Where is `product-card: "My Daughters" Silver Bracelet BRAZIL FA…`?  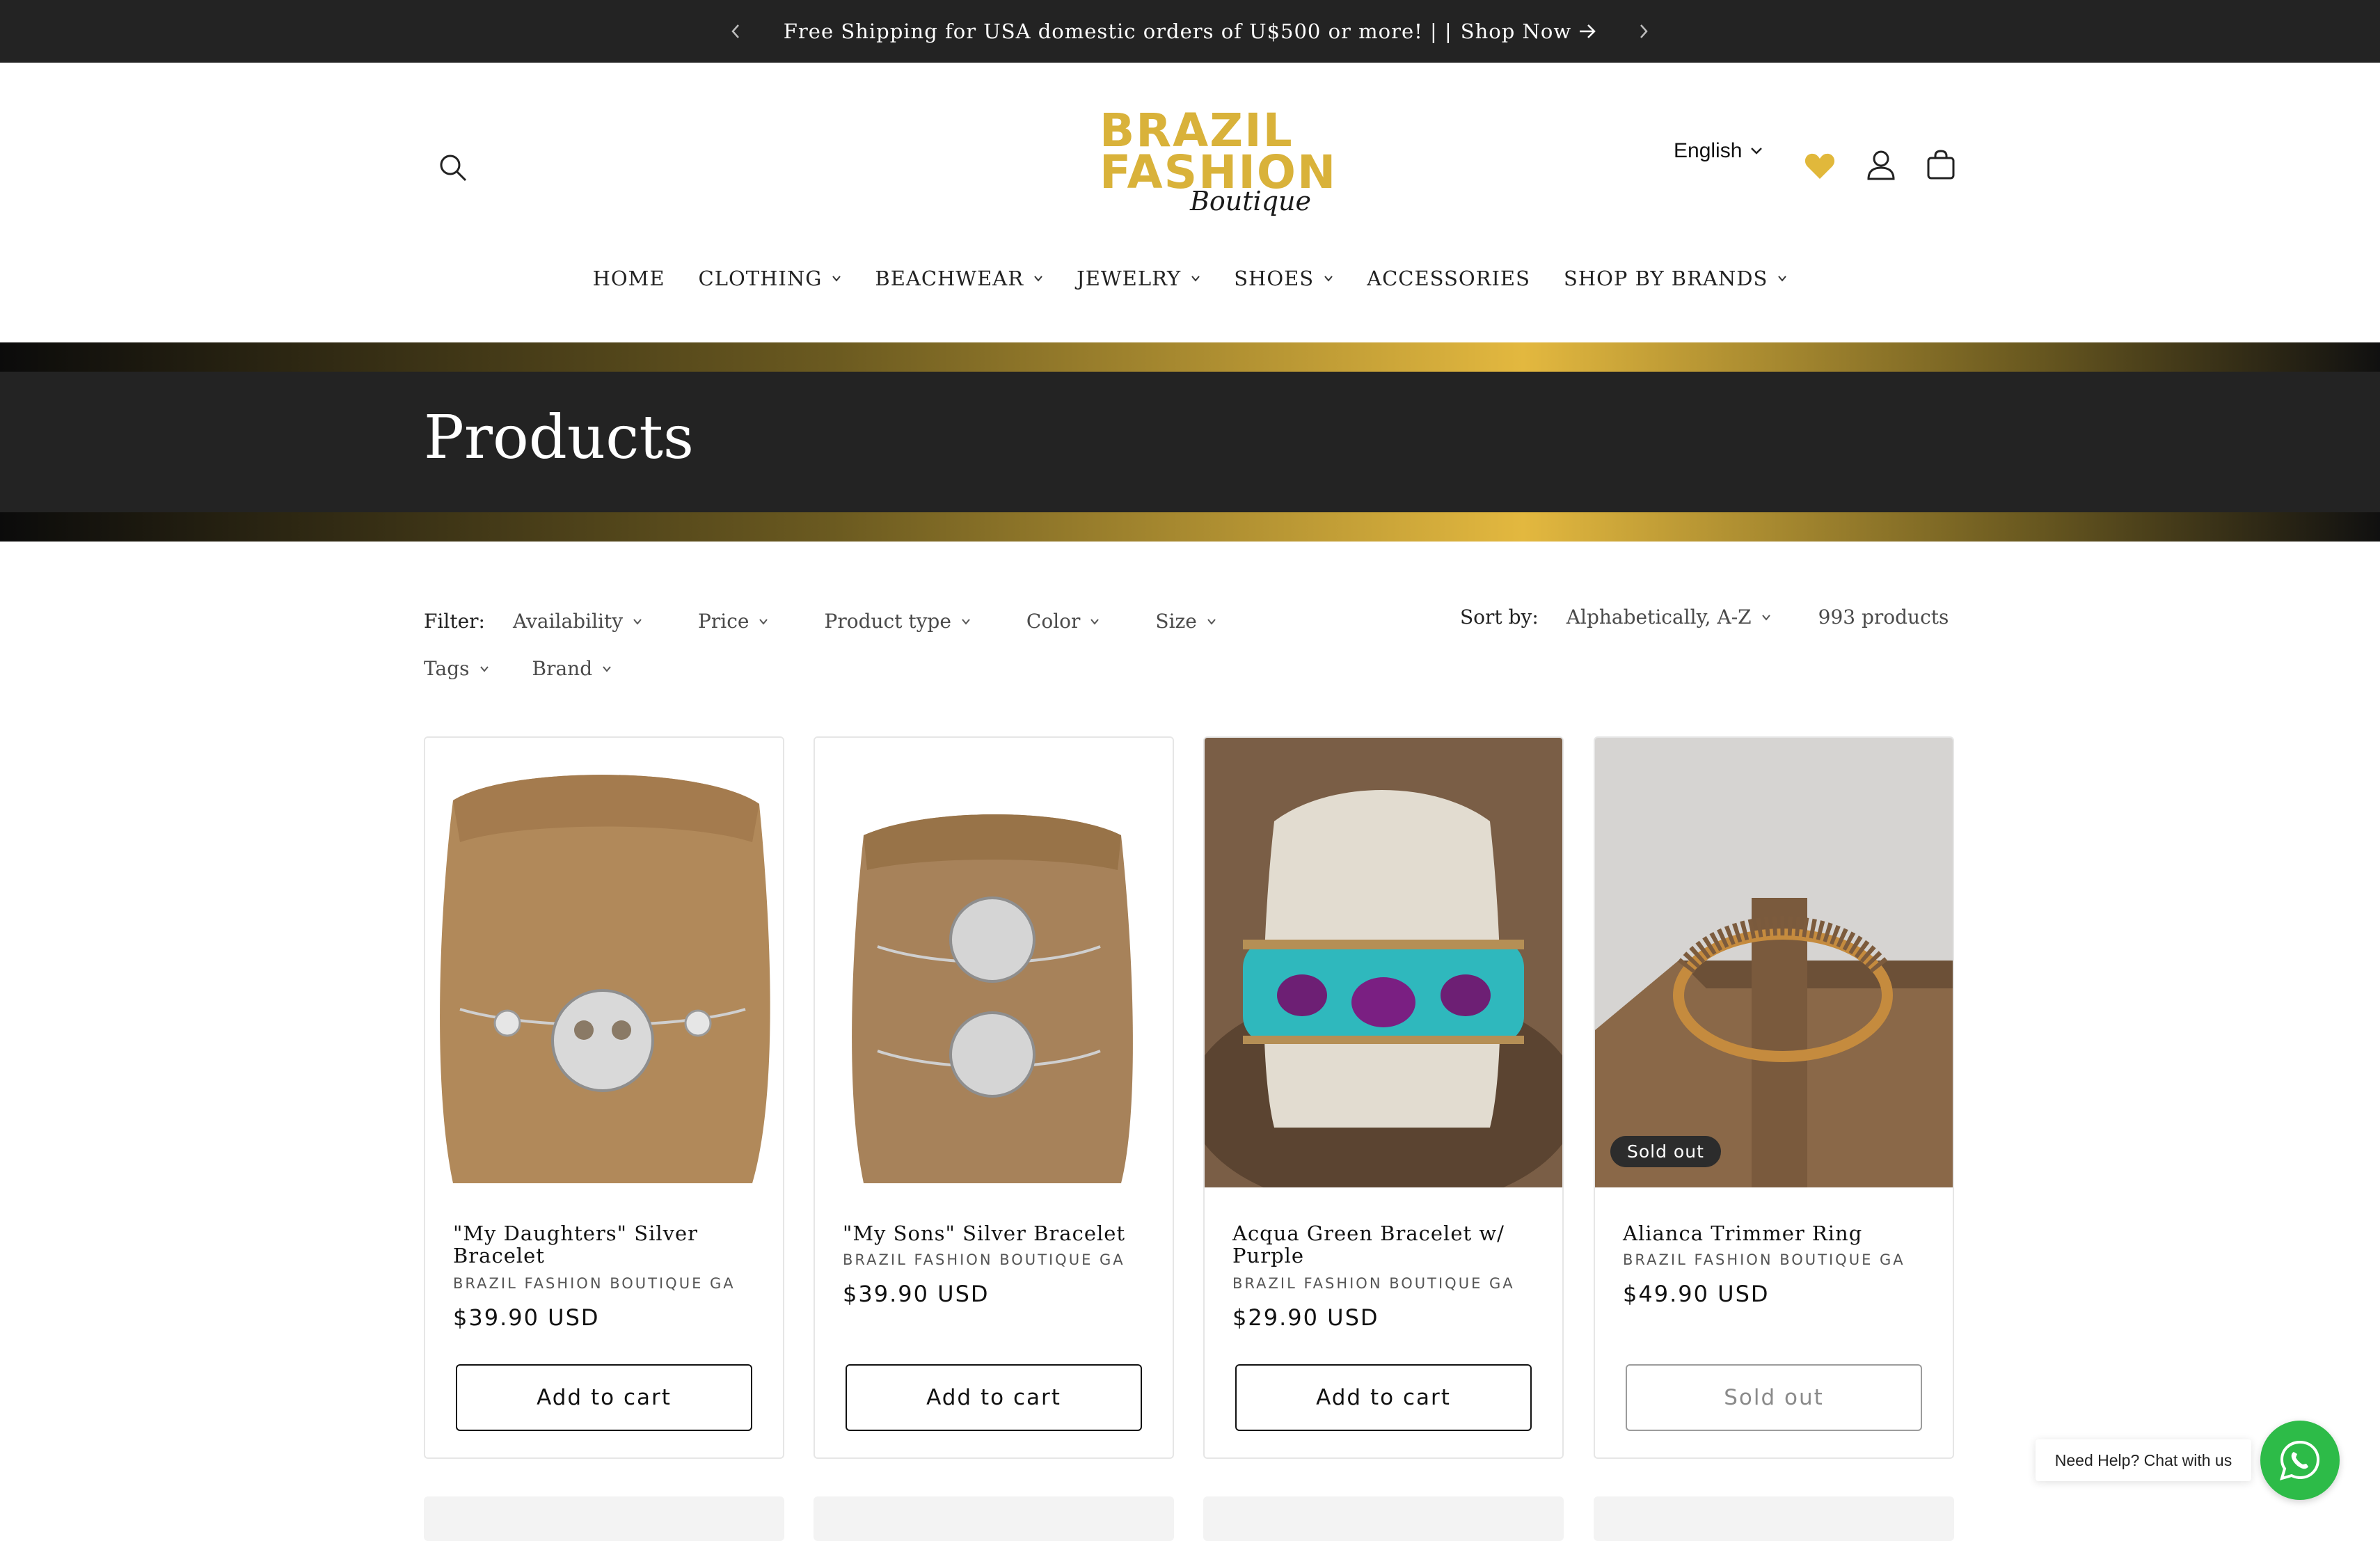 product-card: "My Daughters" Silver Bracelet BRAZIL FA… is located at coordinates (604, 1097).